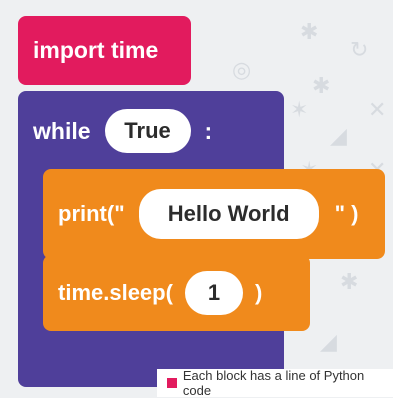 Image resolution: width=393 pixels, height=398 pixels. I want to click on caption-bullet, so click(172, 383).